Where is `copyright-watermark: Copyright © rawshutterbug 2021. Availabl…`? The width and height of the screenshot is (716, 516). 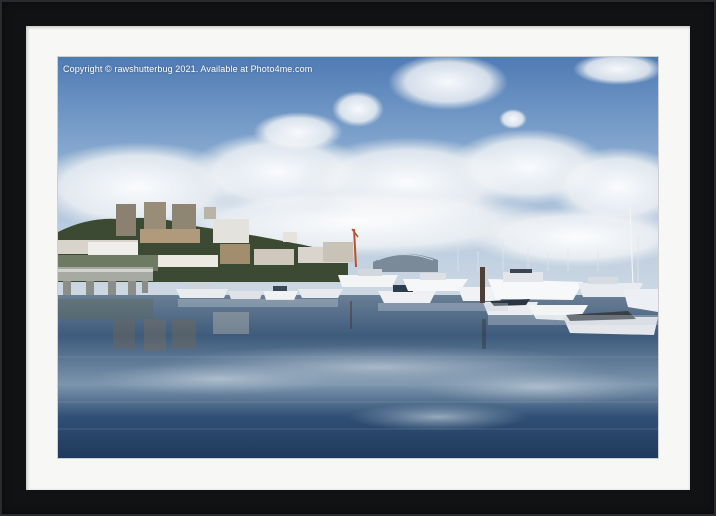
copyright-watermark: Copyright © rawshutterbug 2021. Availabl… is located at coordinates (188, 69).